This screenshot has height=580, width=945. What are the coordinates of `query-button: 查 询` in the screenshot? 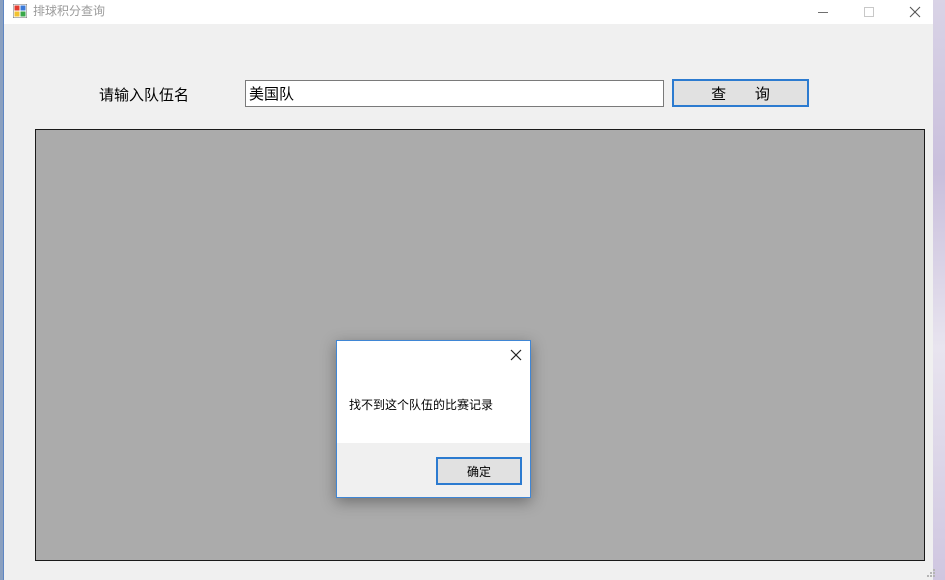 It's located at (740, 93).